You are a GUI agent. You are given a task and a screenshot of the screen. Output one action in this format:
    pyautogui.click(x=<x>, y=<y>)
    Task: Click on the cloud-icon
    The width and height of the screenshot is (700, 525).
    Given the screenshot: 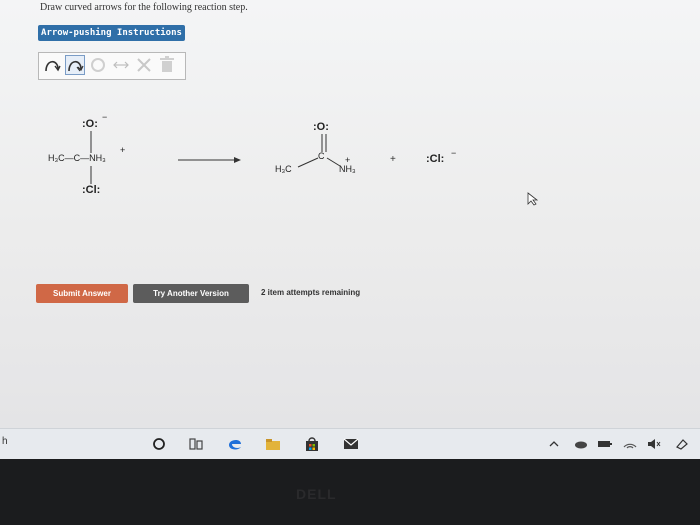 What is the action you would take?
    pyautogui.click(x=581, y=444)
    